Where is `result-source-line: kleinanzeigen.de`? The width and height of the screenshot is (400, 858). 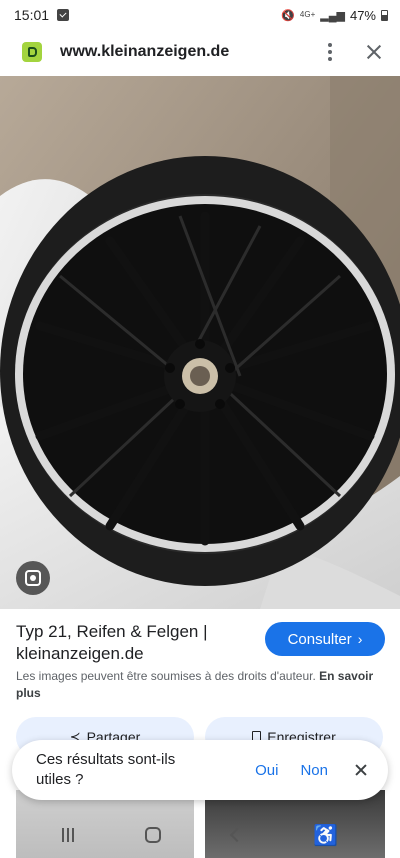
result-source-line: kleinanzeigen.de is located at coordinates (80, 653).